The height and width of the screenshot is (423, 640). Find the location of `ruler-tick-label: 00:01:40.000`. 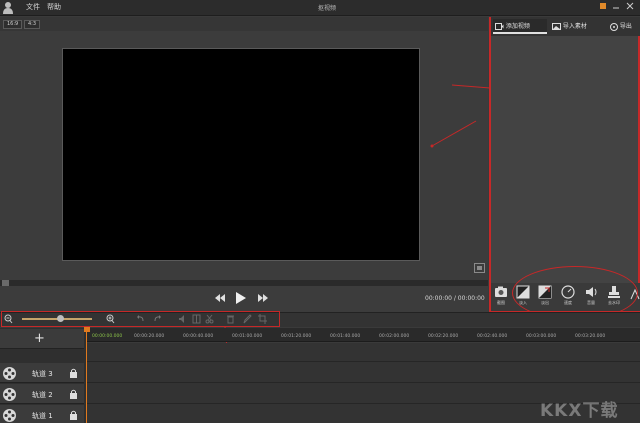

ruler-tick-label: 00:01:40.000 is located at coordinates (345, 336).